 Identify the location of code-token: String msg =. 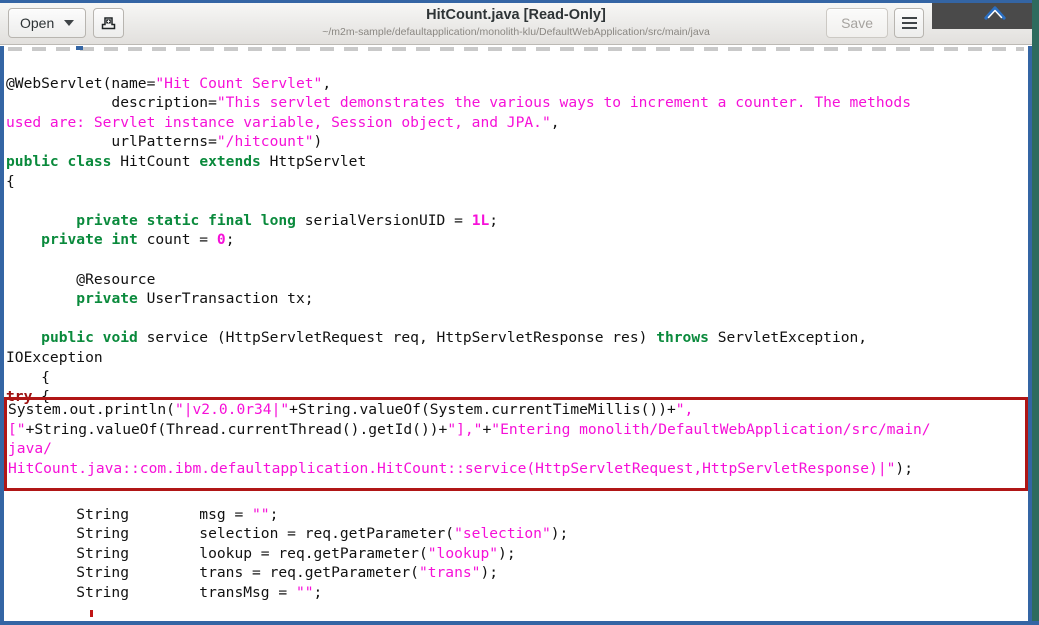
(129, 514).